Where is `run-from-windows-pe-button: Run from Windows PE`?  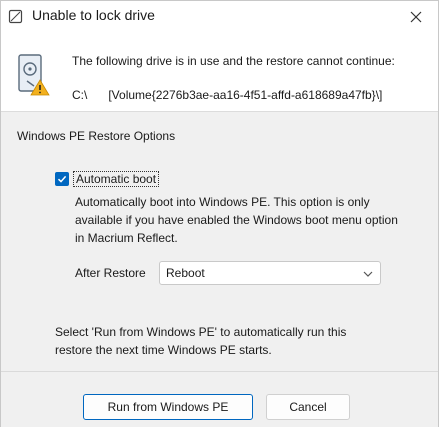
run-from-windows-pe-button: Run from Windows PE is located at coordinates (168, 407).